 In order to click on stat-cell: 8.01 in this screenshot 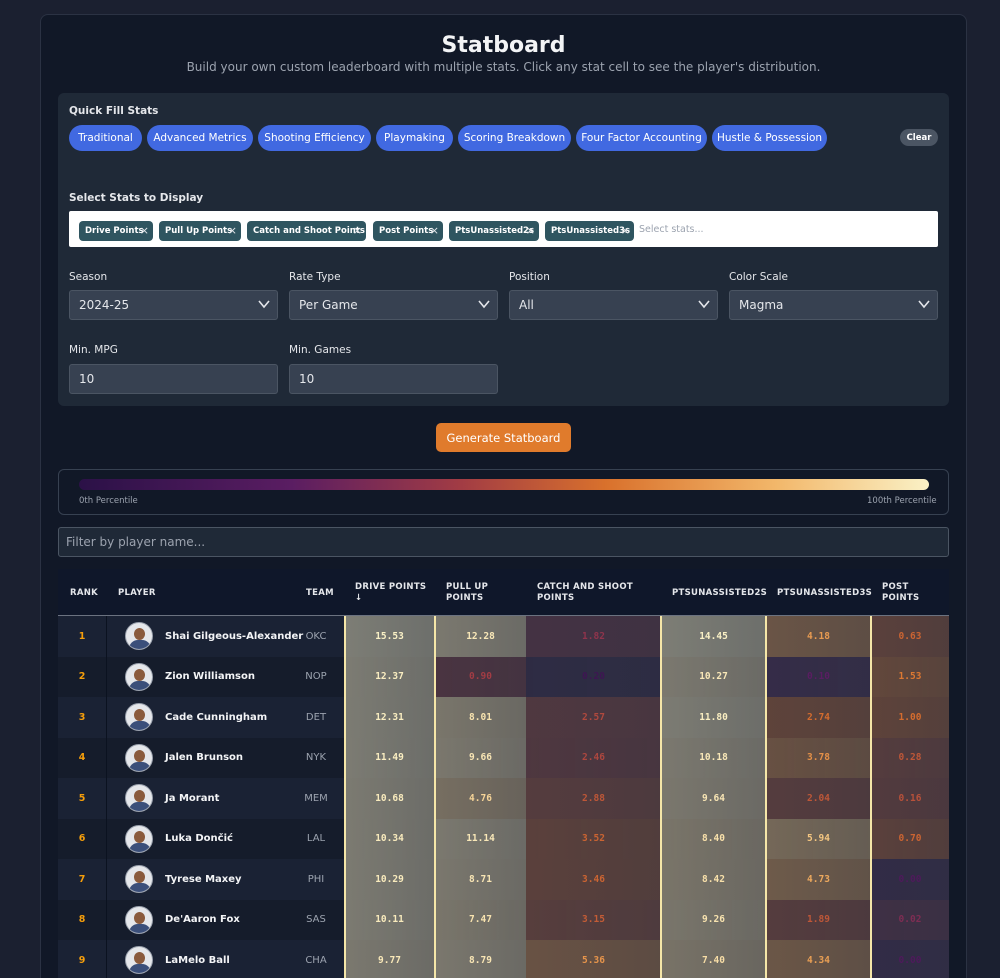, I will do `click(480, 717)`.